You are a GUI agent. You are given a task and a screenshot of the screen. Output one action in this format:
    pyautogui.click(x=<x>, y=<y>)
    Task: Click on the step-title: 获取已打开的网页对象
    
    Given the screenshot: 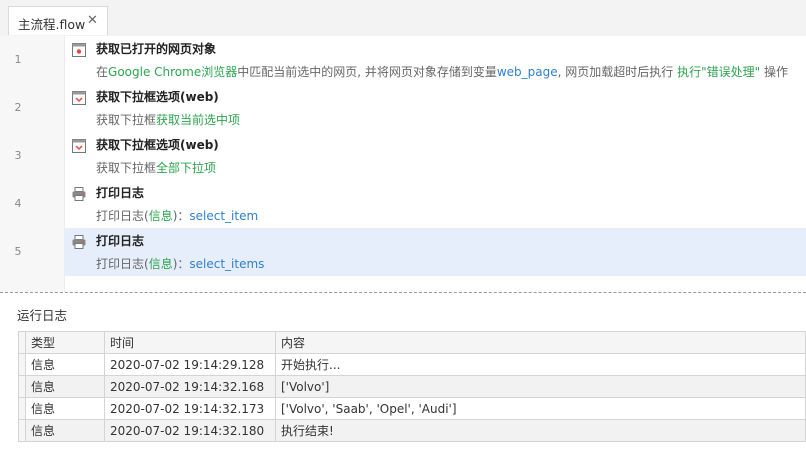 What is the action you would take?
    pyautogui.click(x=156, y=49)
    